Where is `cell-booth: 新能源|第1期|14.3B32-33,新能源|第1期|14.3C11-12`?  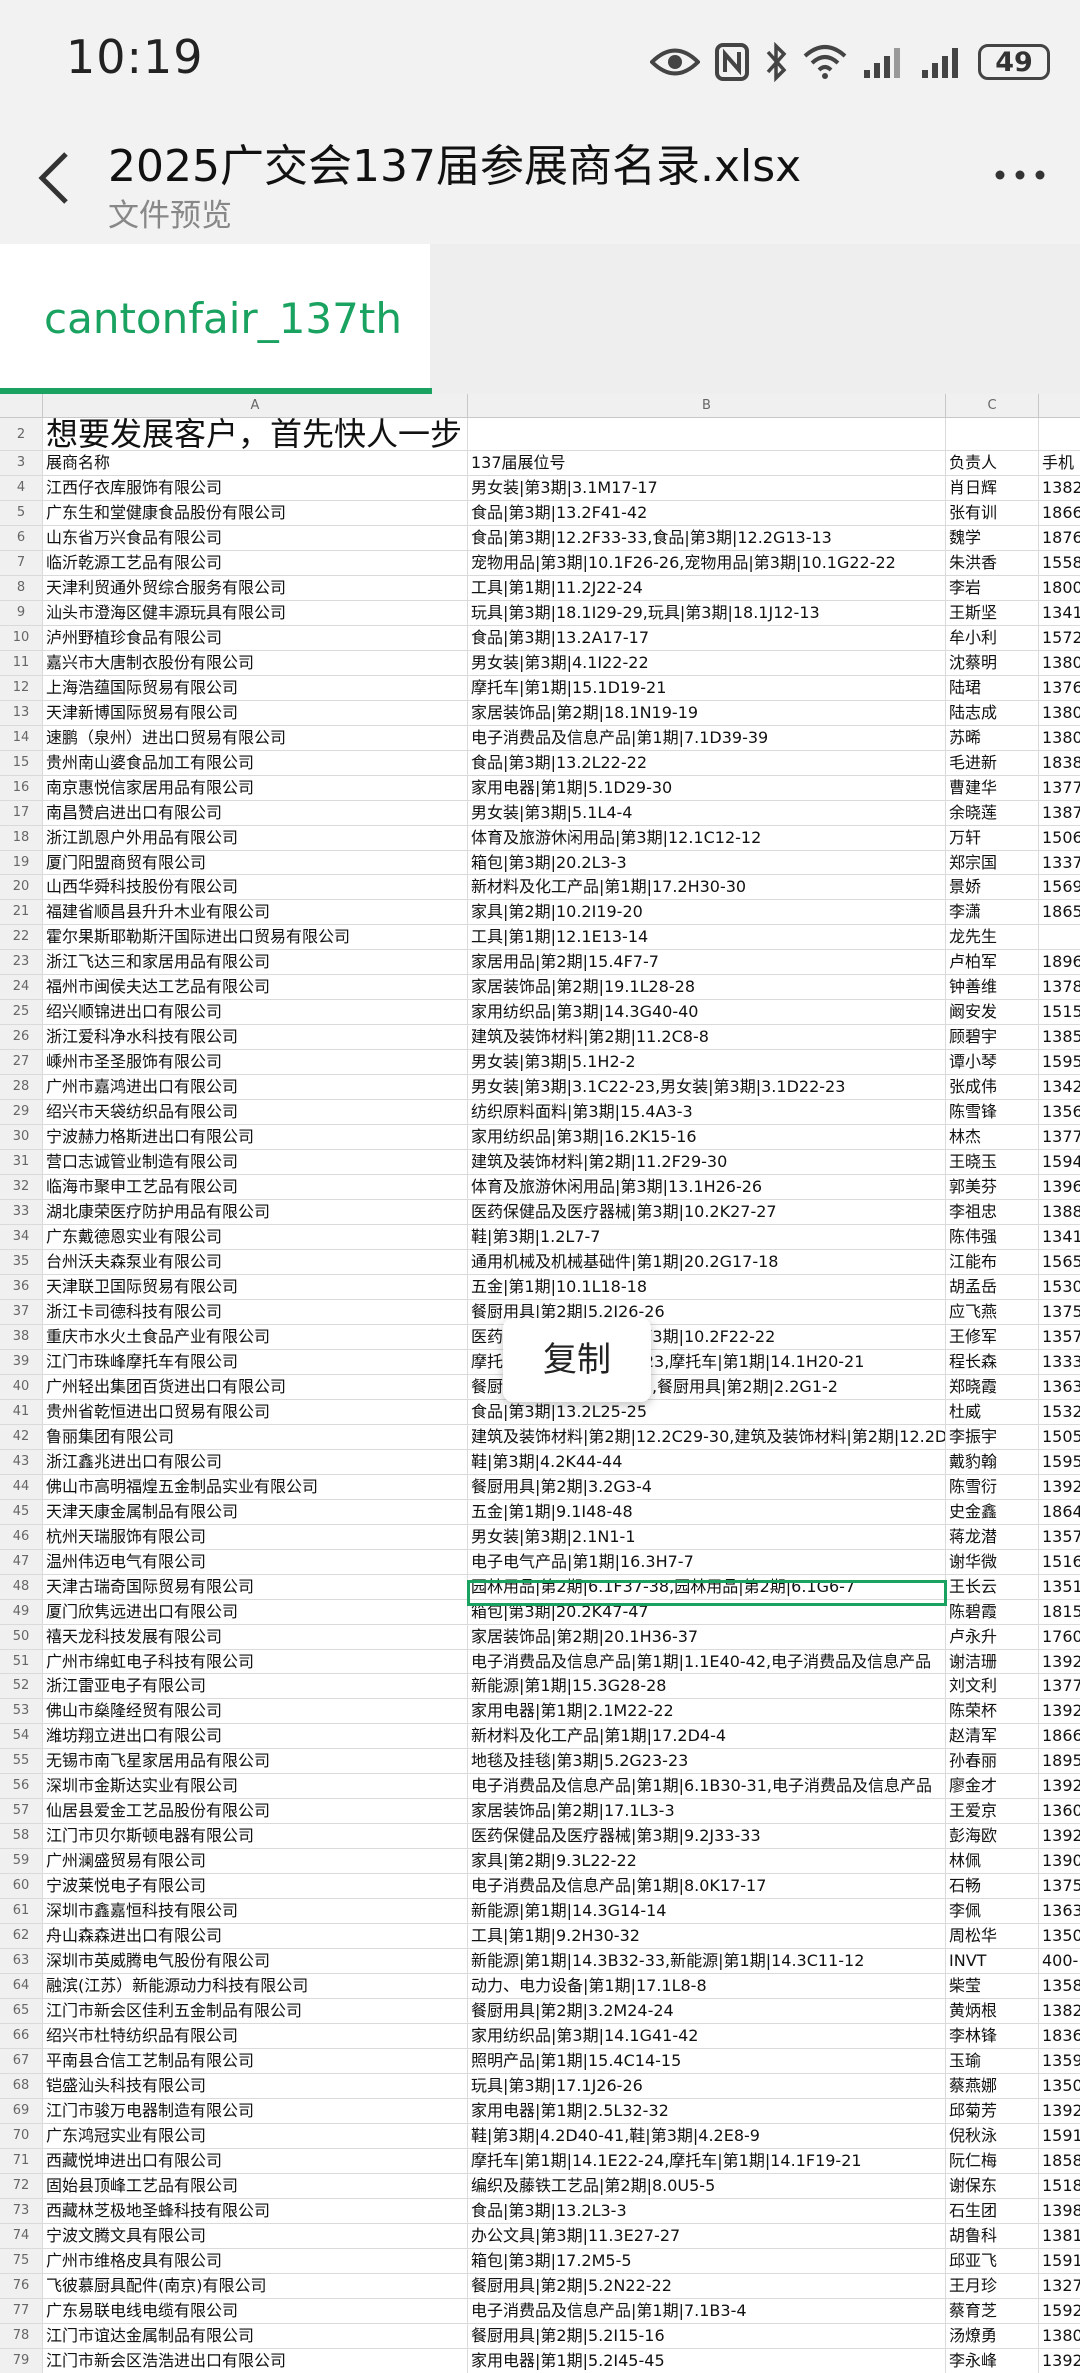 cell-booth: 新能源|第1期|14.3B32-33,新能源|第1期|14.3C11-12 is located at coordinates (707, 1961).